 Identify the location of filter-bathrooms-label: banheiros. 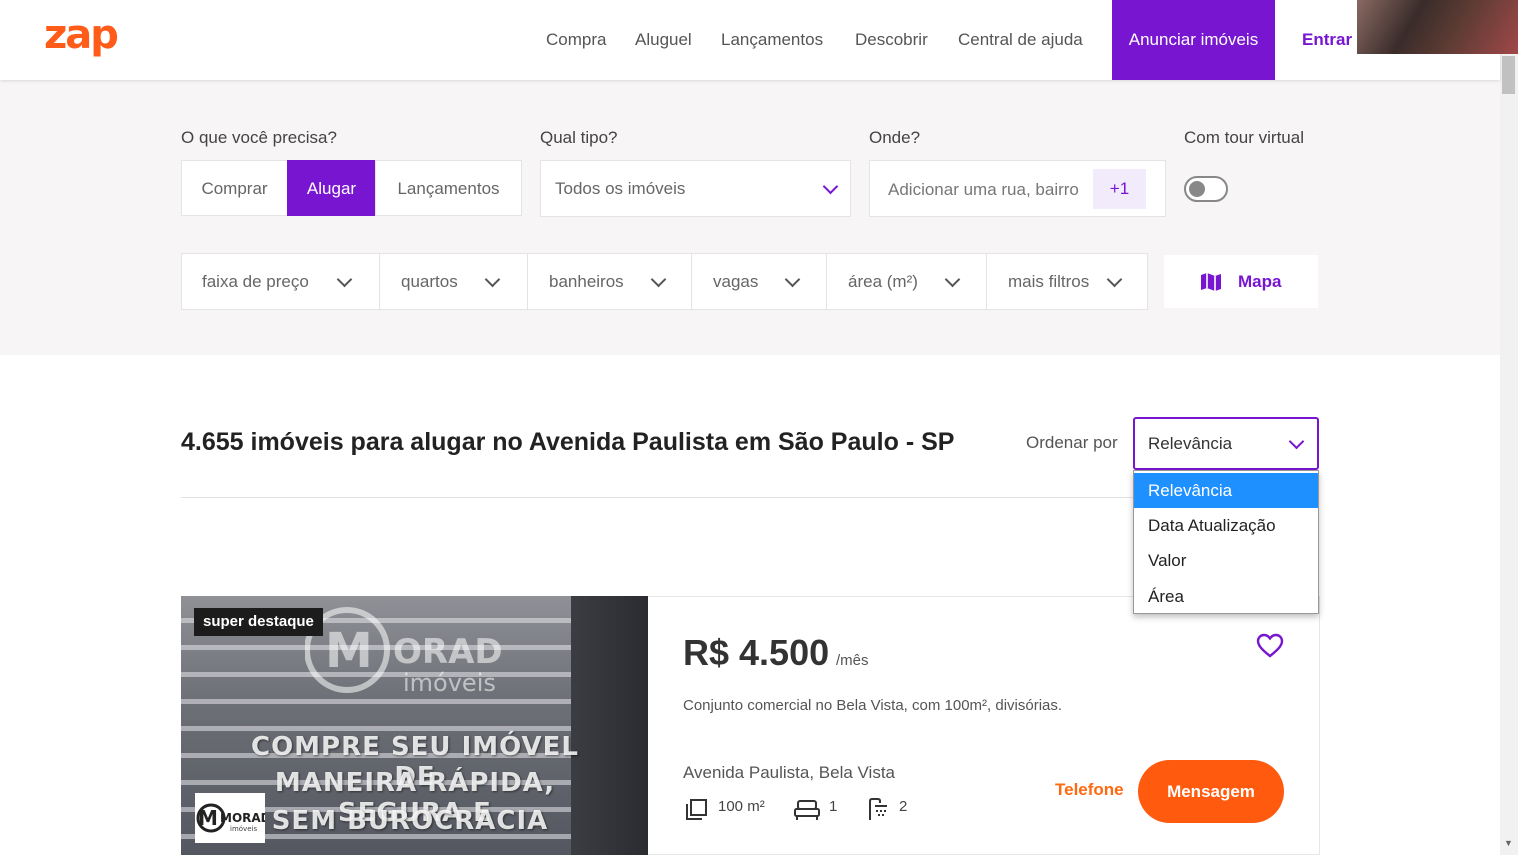
(586, 281).